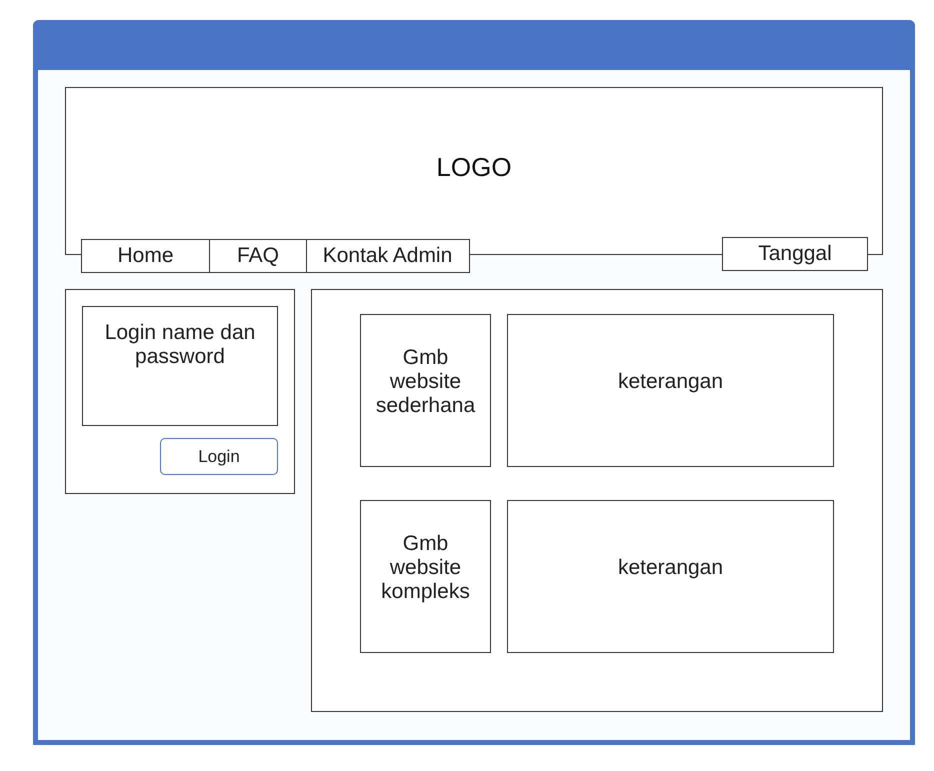 This screenshot has width=934, height=771. I want to click on nav-tab: Home, so click(145, 256).